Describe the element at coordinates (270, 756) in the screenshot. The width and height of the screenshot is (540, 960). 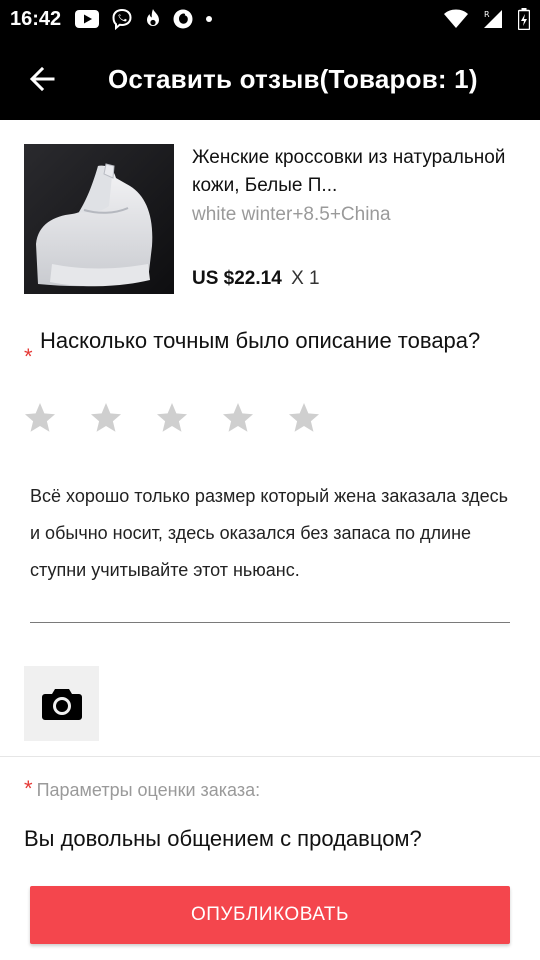
I see `section-divider` at that location.